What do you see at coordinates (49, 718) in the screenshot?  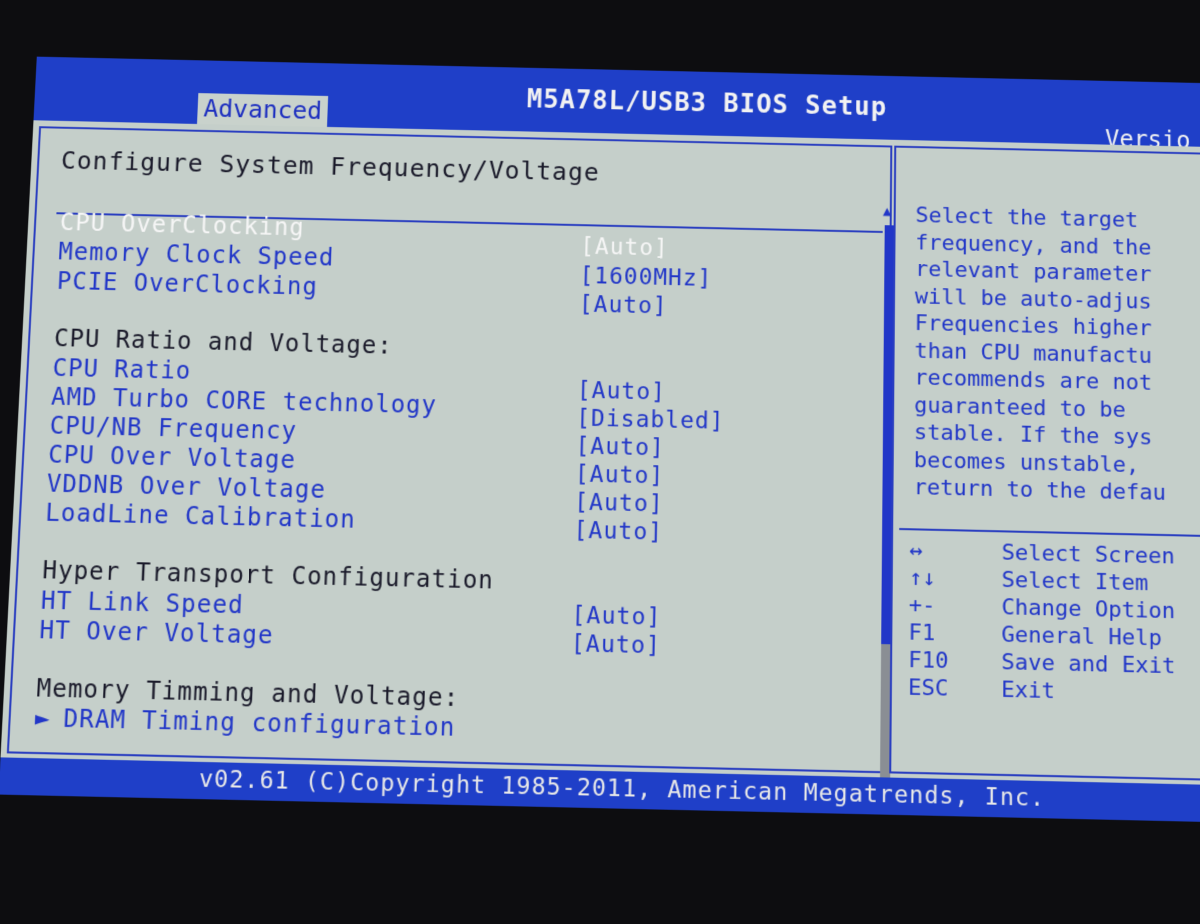 I see `submenu-arrow-icon: ►` at bounding box center [49, 718].